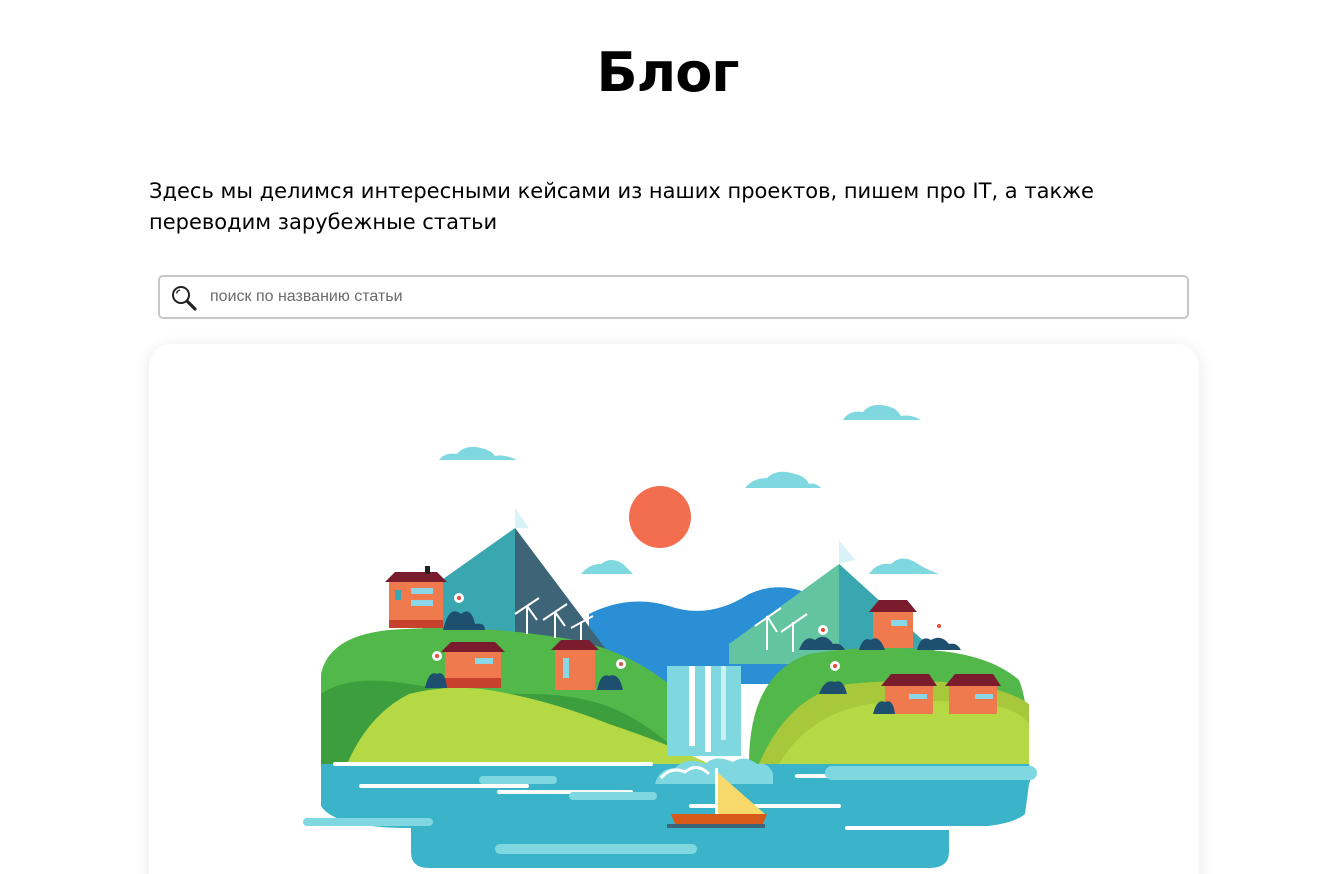 This screenshot has height=874, width=1335. Describe the element at coordinates (184, 298) in the screenshot. I see `search-icon` at that location.